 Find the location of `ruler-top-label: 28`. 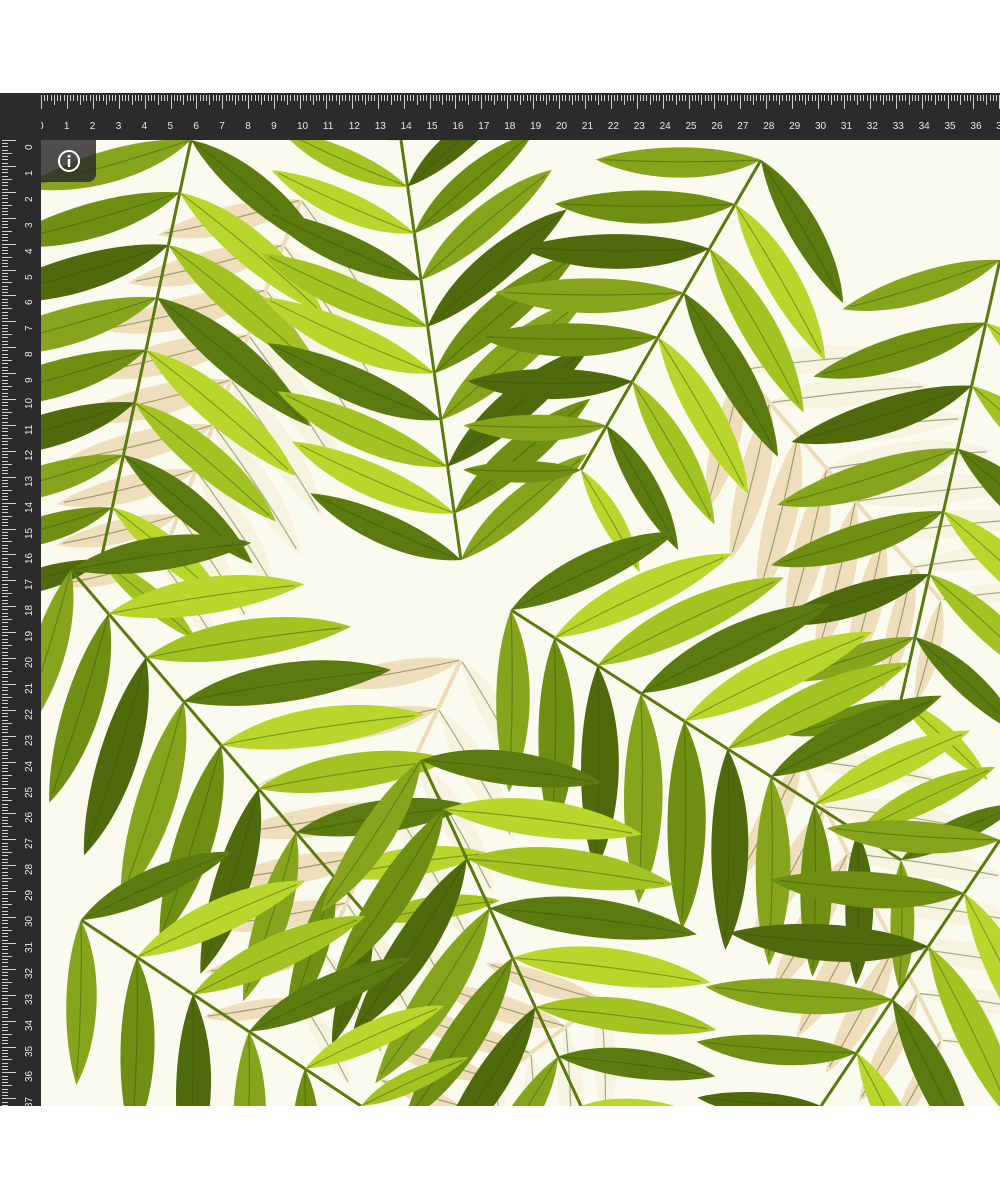

ruler-top-label: 28 is located at coordinates (769, 126).